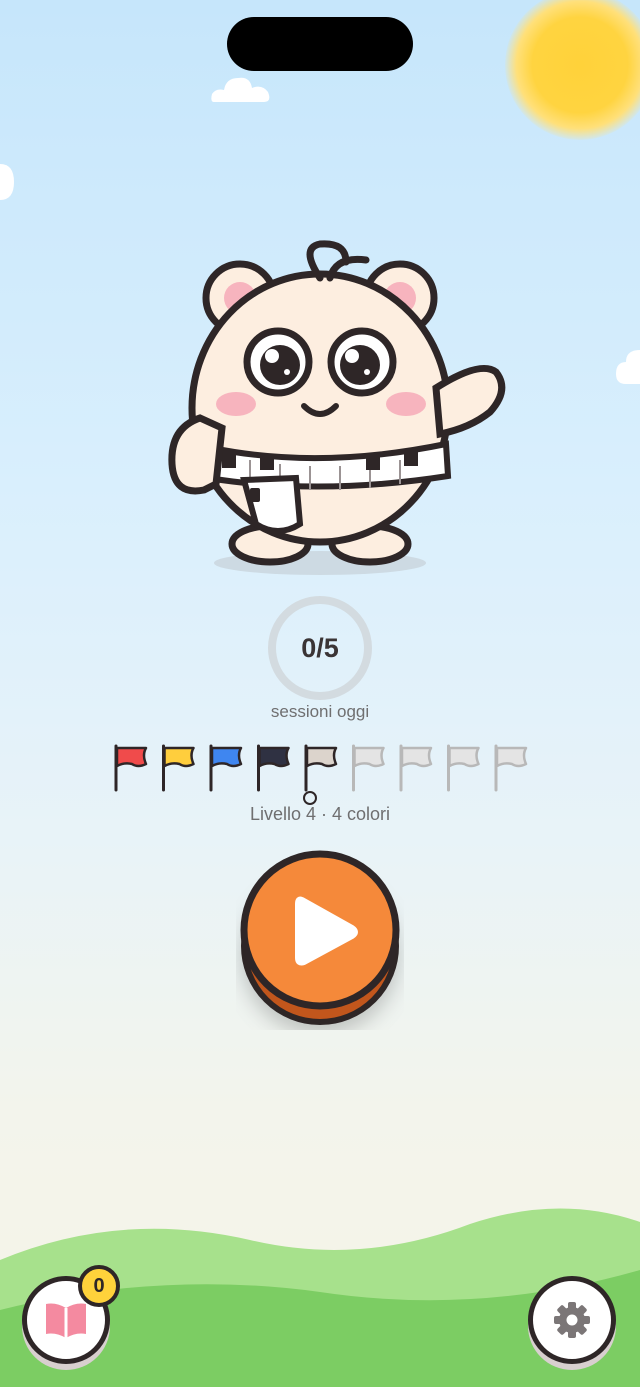 This screenshot has height=1387, width=640. Describe the element at coordinates (320, 44) in the screenshot. I see `dynamic-island` at that location.